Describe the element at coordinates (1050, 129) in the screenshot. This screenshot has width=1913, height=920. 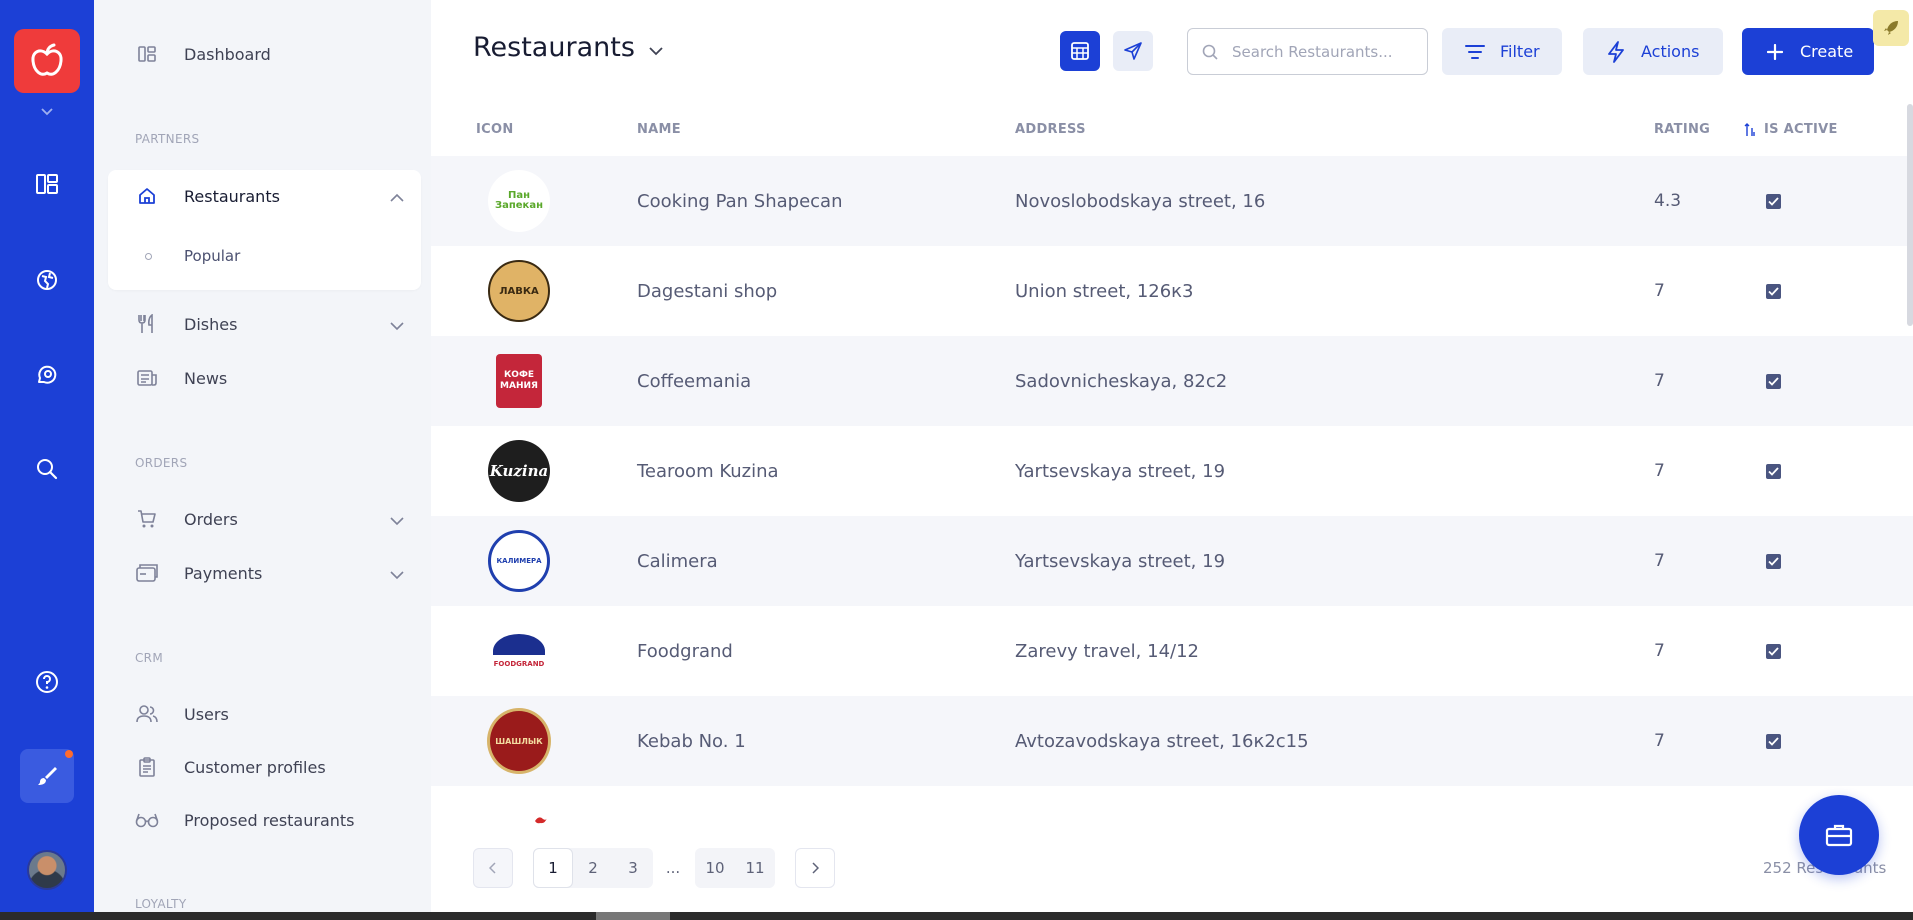
I see `column-header-address: ADDRESS` at that location.